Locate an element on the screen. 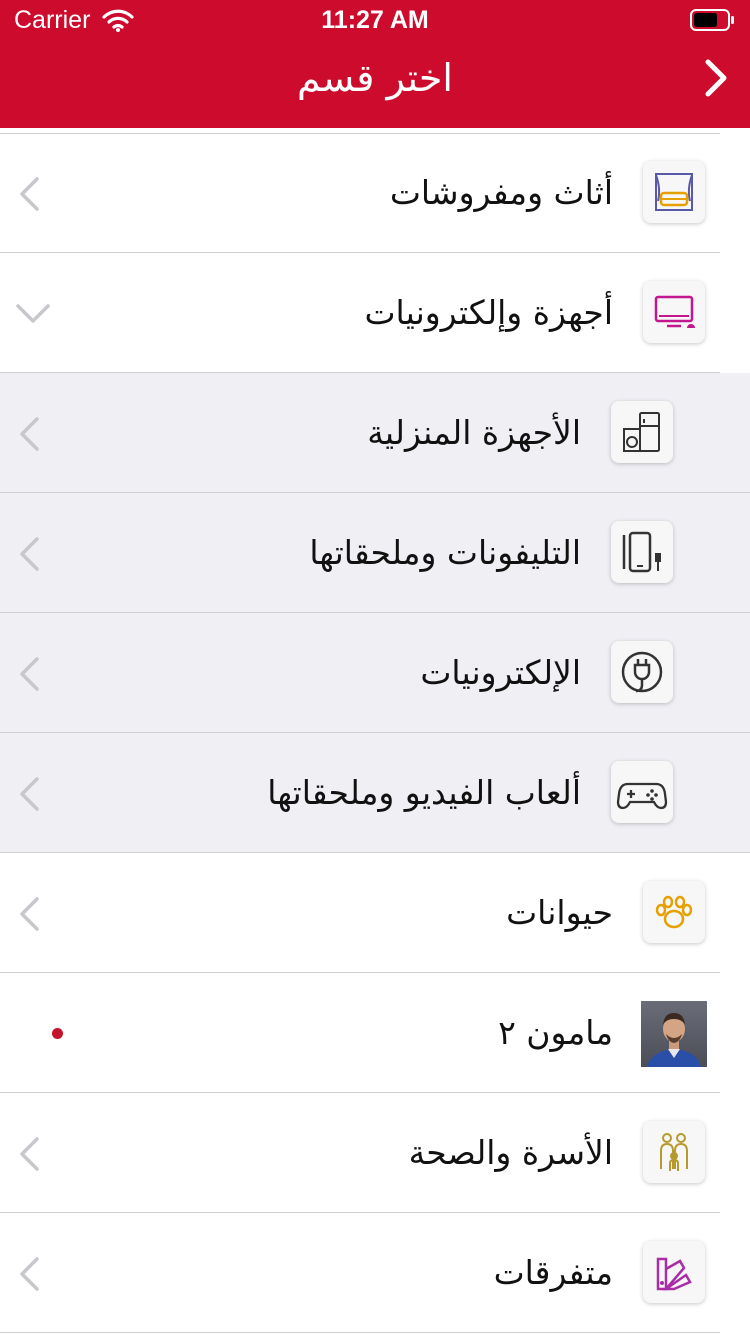  status-time: 11:27 AM is located at coordinates (375, 20).